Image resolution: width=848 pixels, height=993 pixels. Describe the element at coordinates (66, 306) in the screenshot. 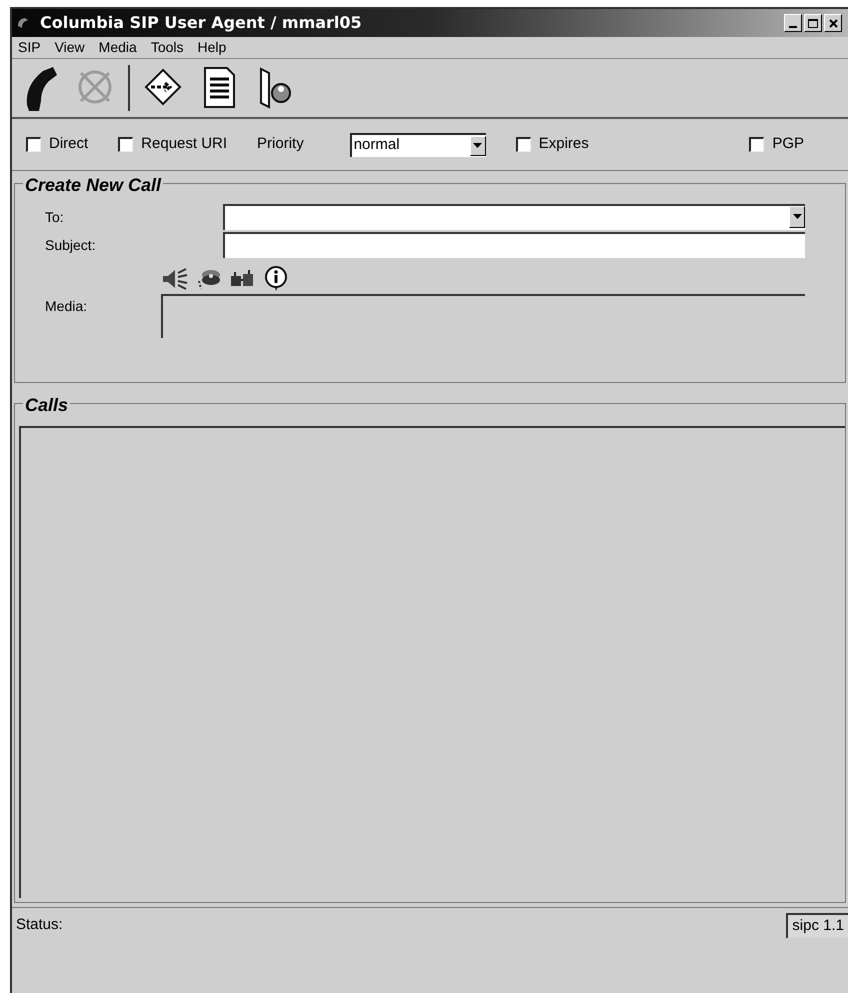

I see `field-label: Media:` at that location.